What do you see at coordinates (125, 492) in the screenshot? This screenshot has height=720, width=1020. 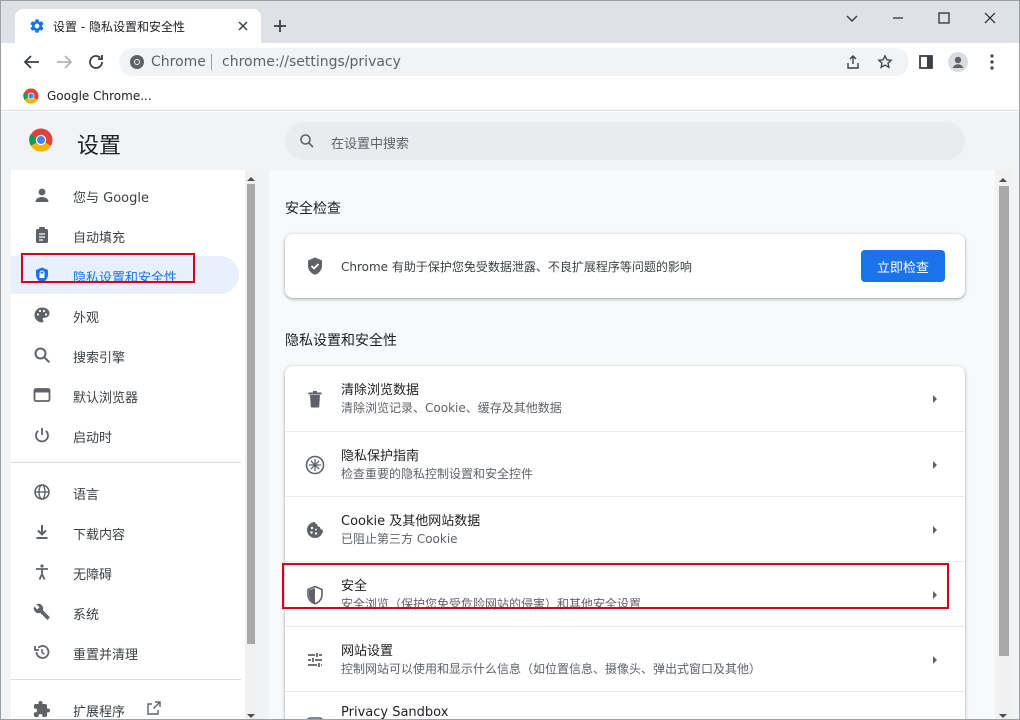 I see `sidebar-item-languages: 语言` at bounding box center [125, 492].